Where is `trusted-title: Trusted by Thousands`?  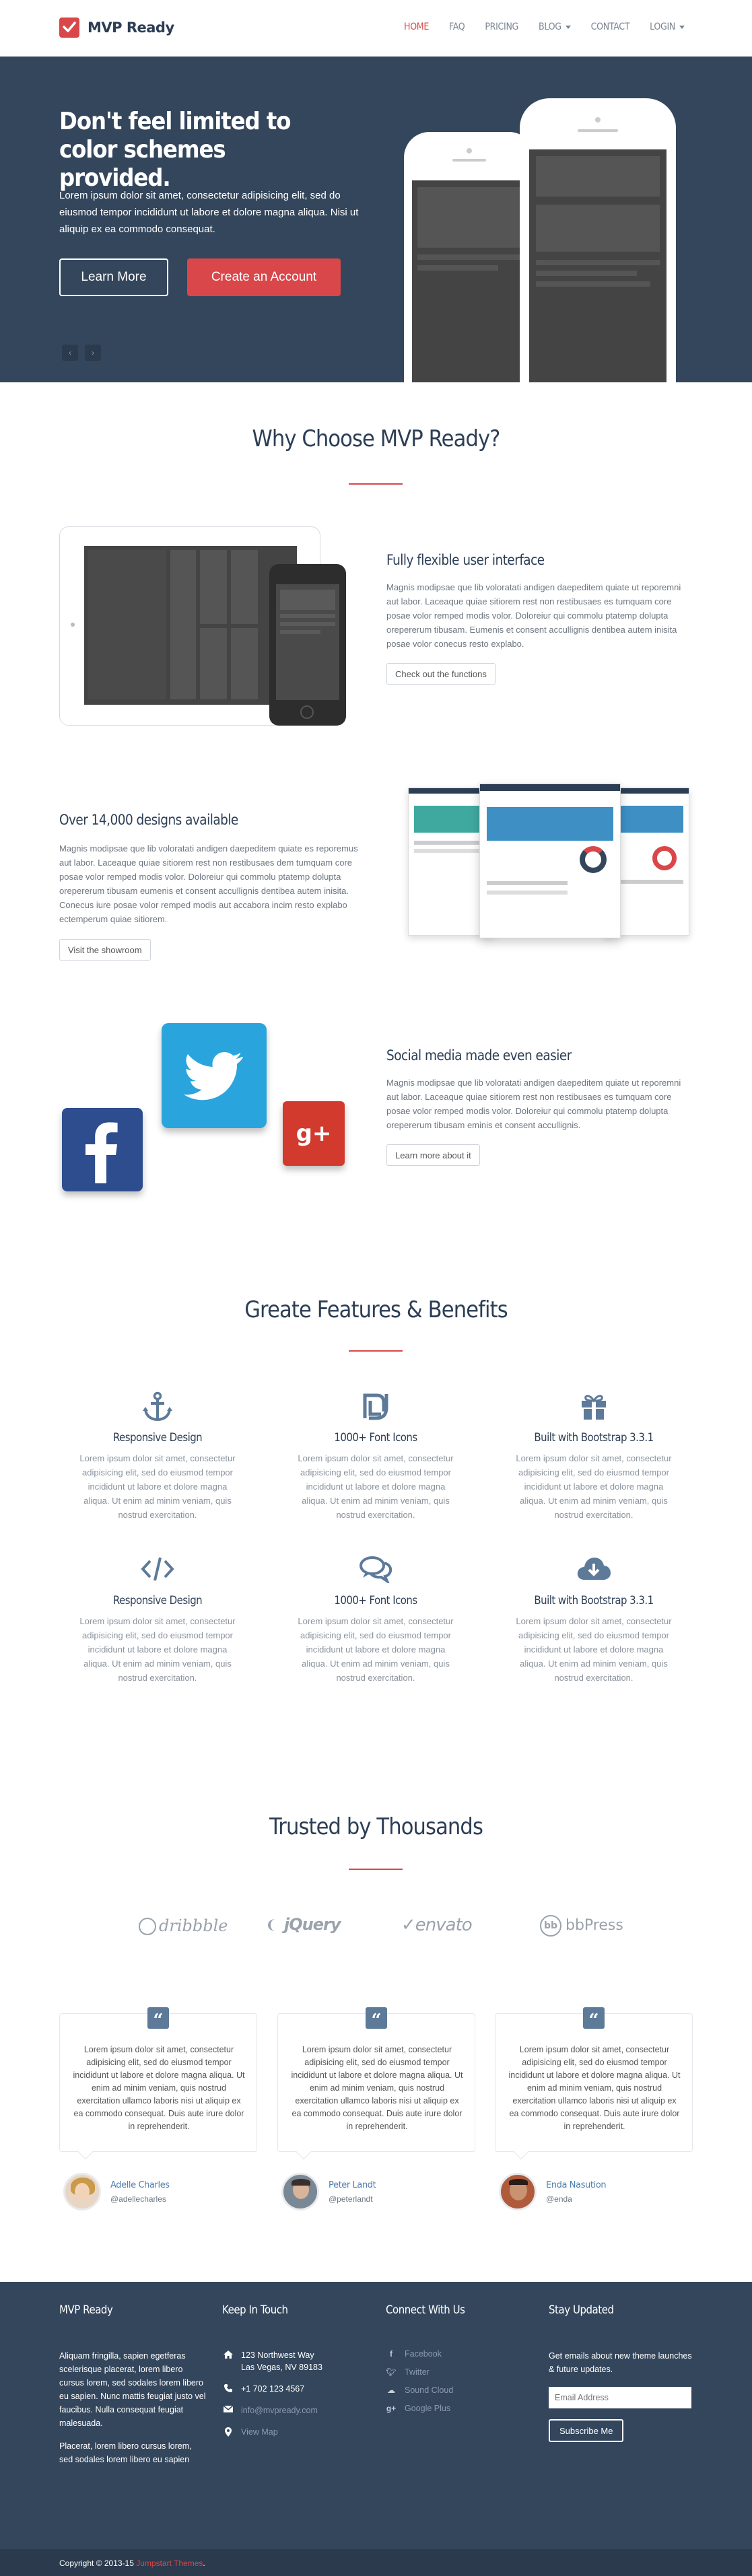 trusted-title: Trusted by Thousands is located at coordinates (376, 1826).